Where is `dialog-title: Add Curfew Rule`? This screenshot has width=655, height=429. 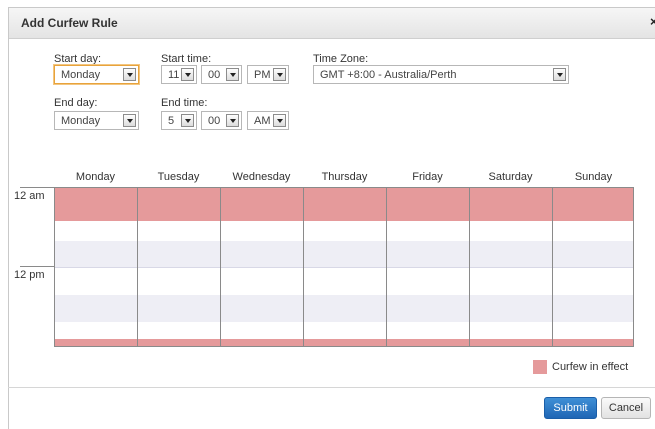 dialog-title: Add Curfew Rule is located at coordinates (69, 23).